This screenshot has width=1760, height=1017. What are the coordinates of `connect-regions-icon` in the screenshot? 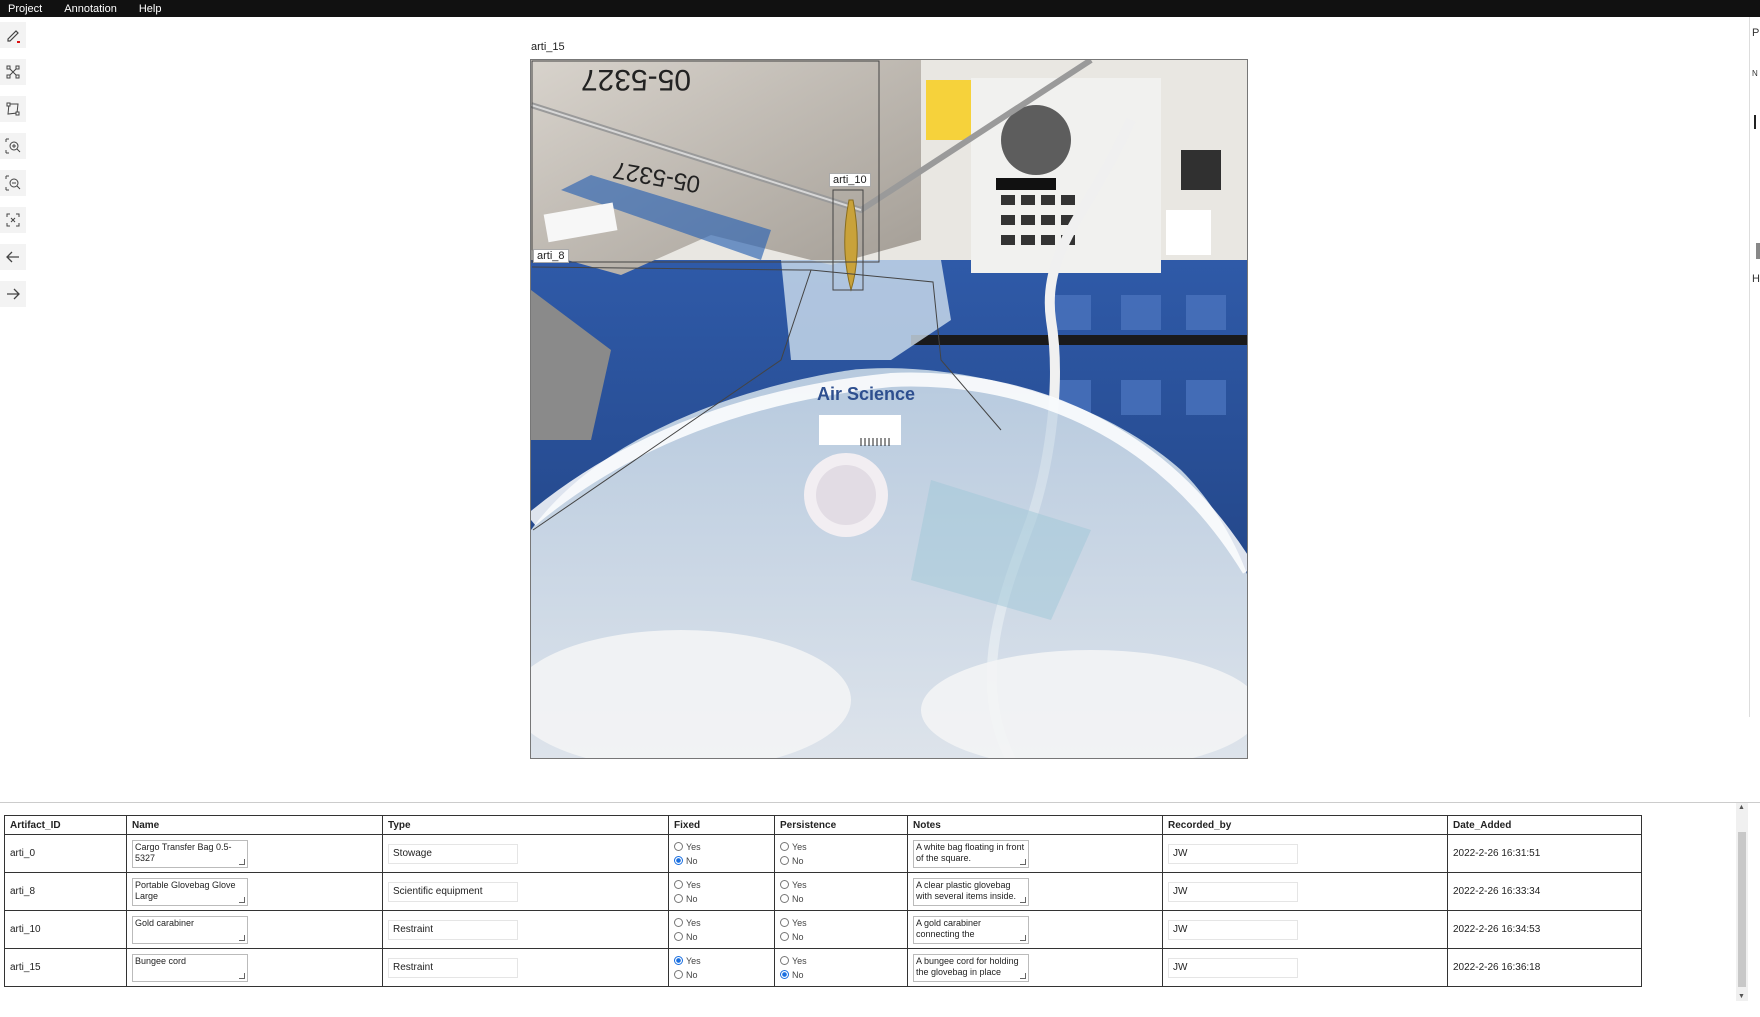 It's located at (13, 72).